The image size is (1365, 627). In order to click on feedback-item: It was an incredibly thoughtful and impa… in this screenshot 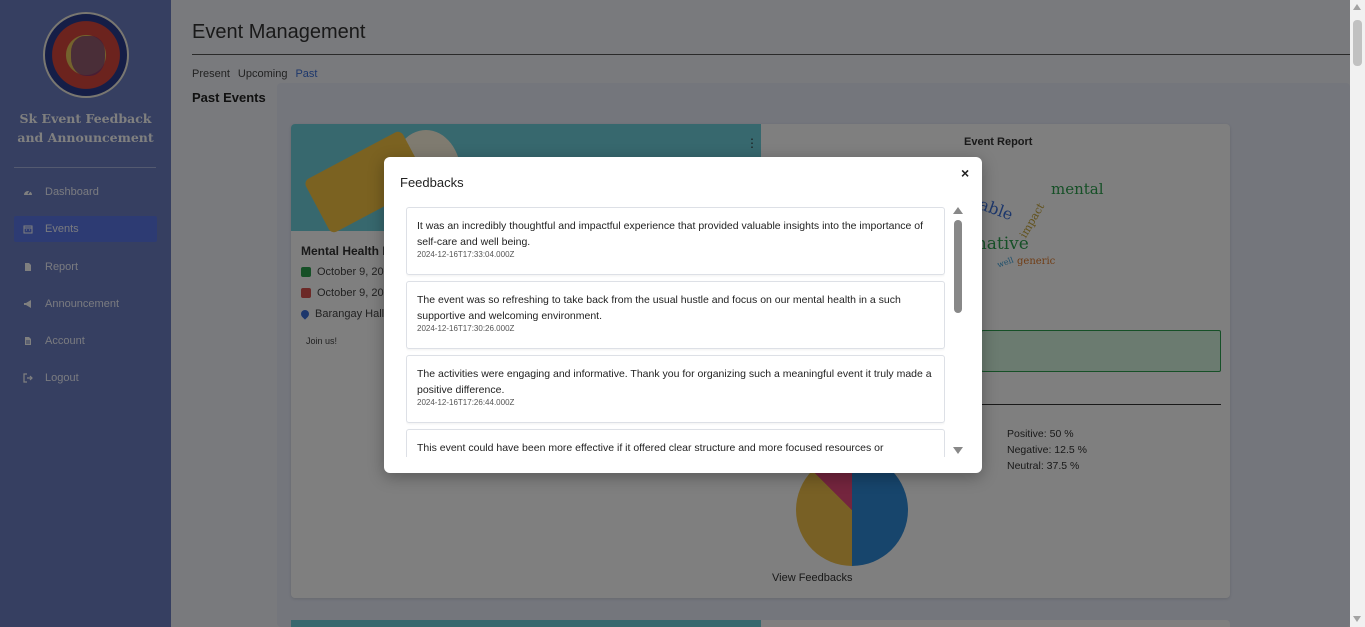, I will do `click(675, 241)`.